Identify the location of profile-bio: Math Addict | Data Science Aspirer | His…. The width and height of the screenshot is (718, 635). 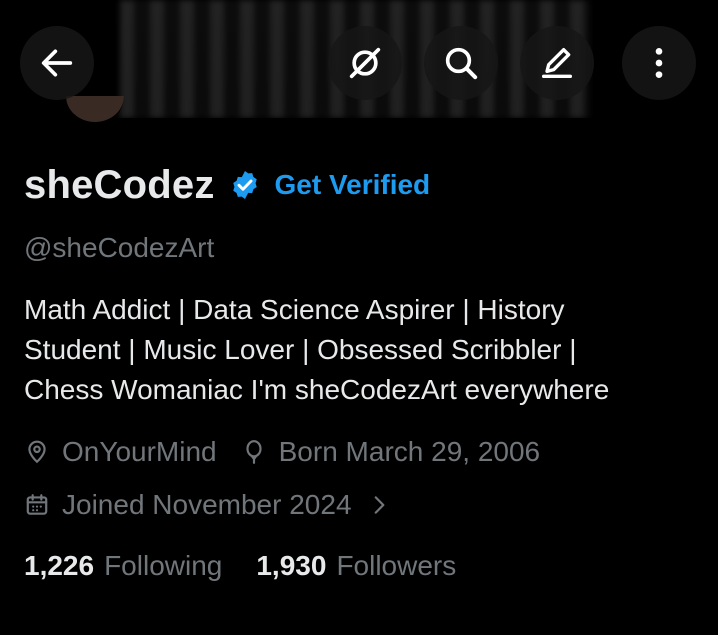
(317, 349).